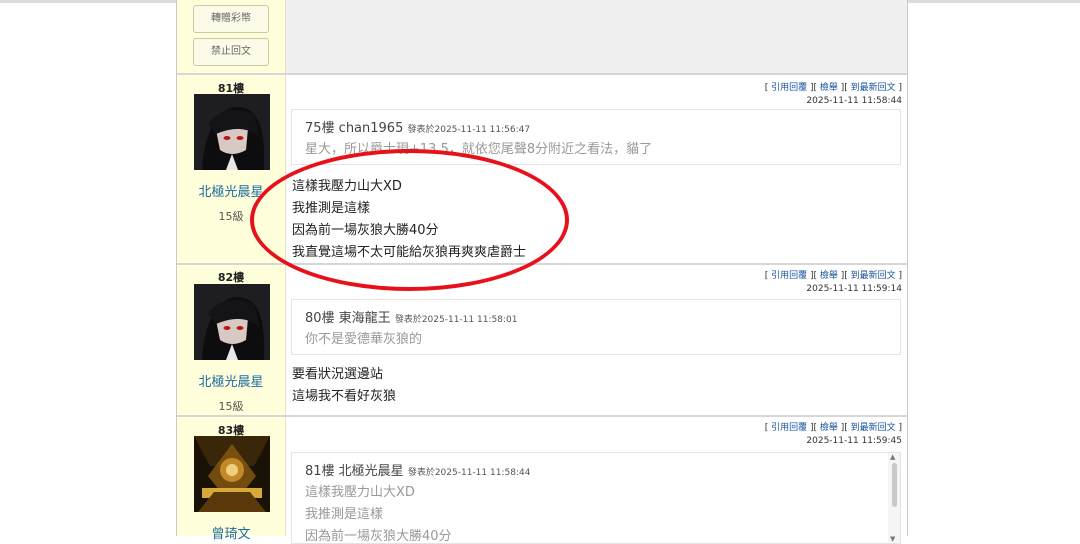 This screenshot has height=544, width=1080. Describe the element at coordinates (348, 318) in the screenshot. I see `quote-author: 80樓 東海龍王` at that location.